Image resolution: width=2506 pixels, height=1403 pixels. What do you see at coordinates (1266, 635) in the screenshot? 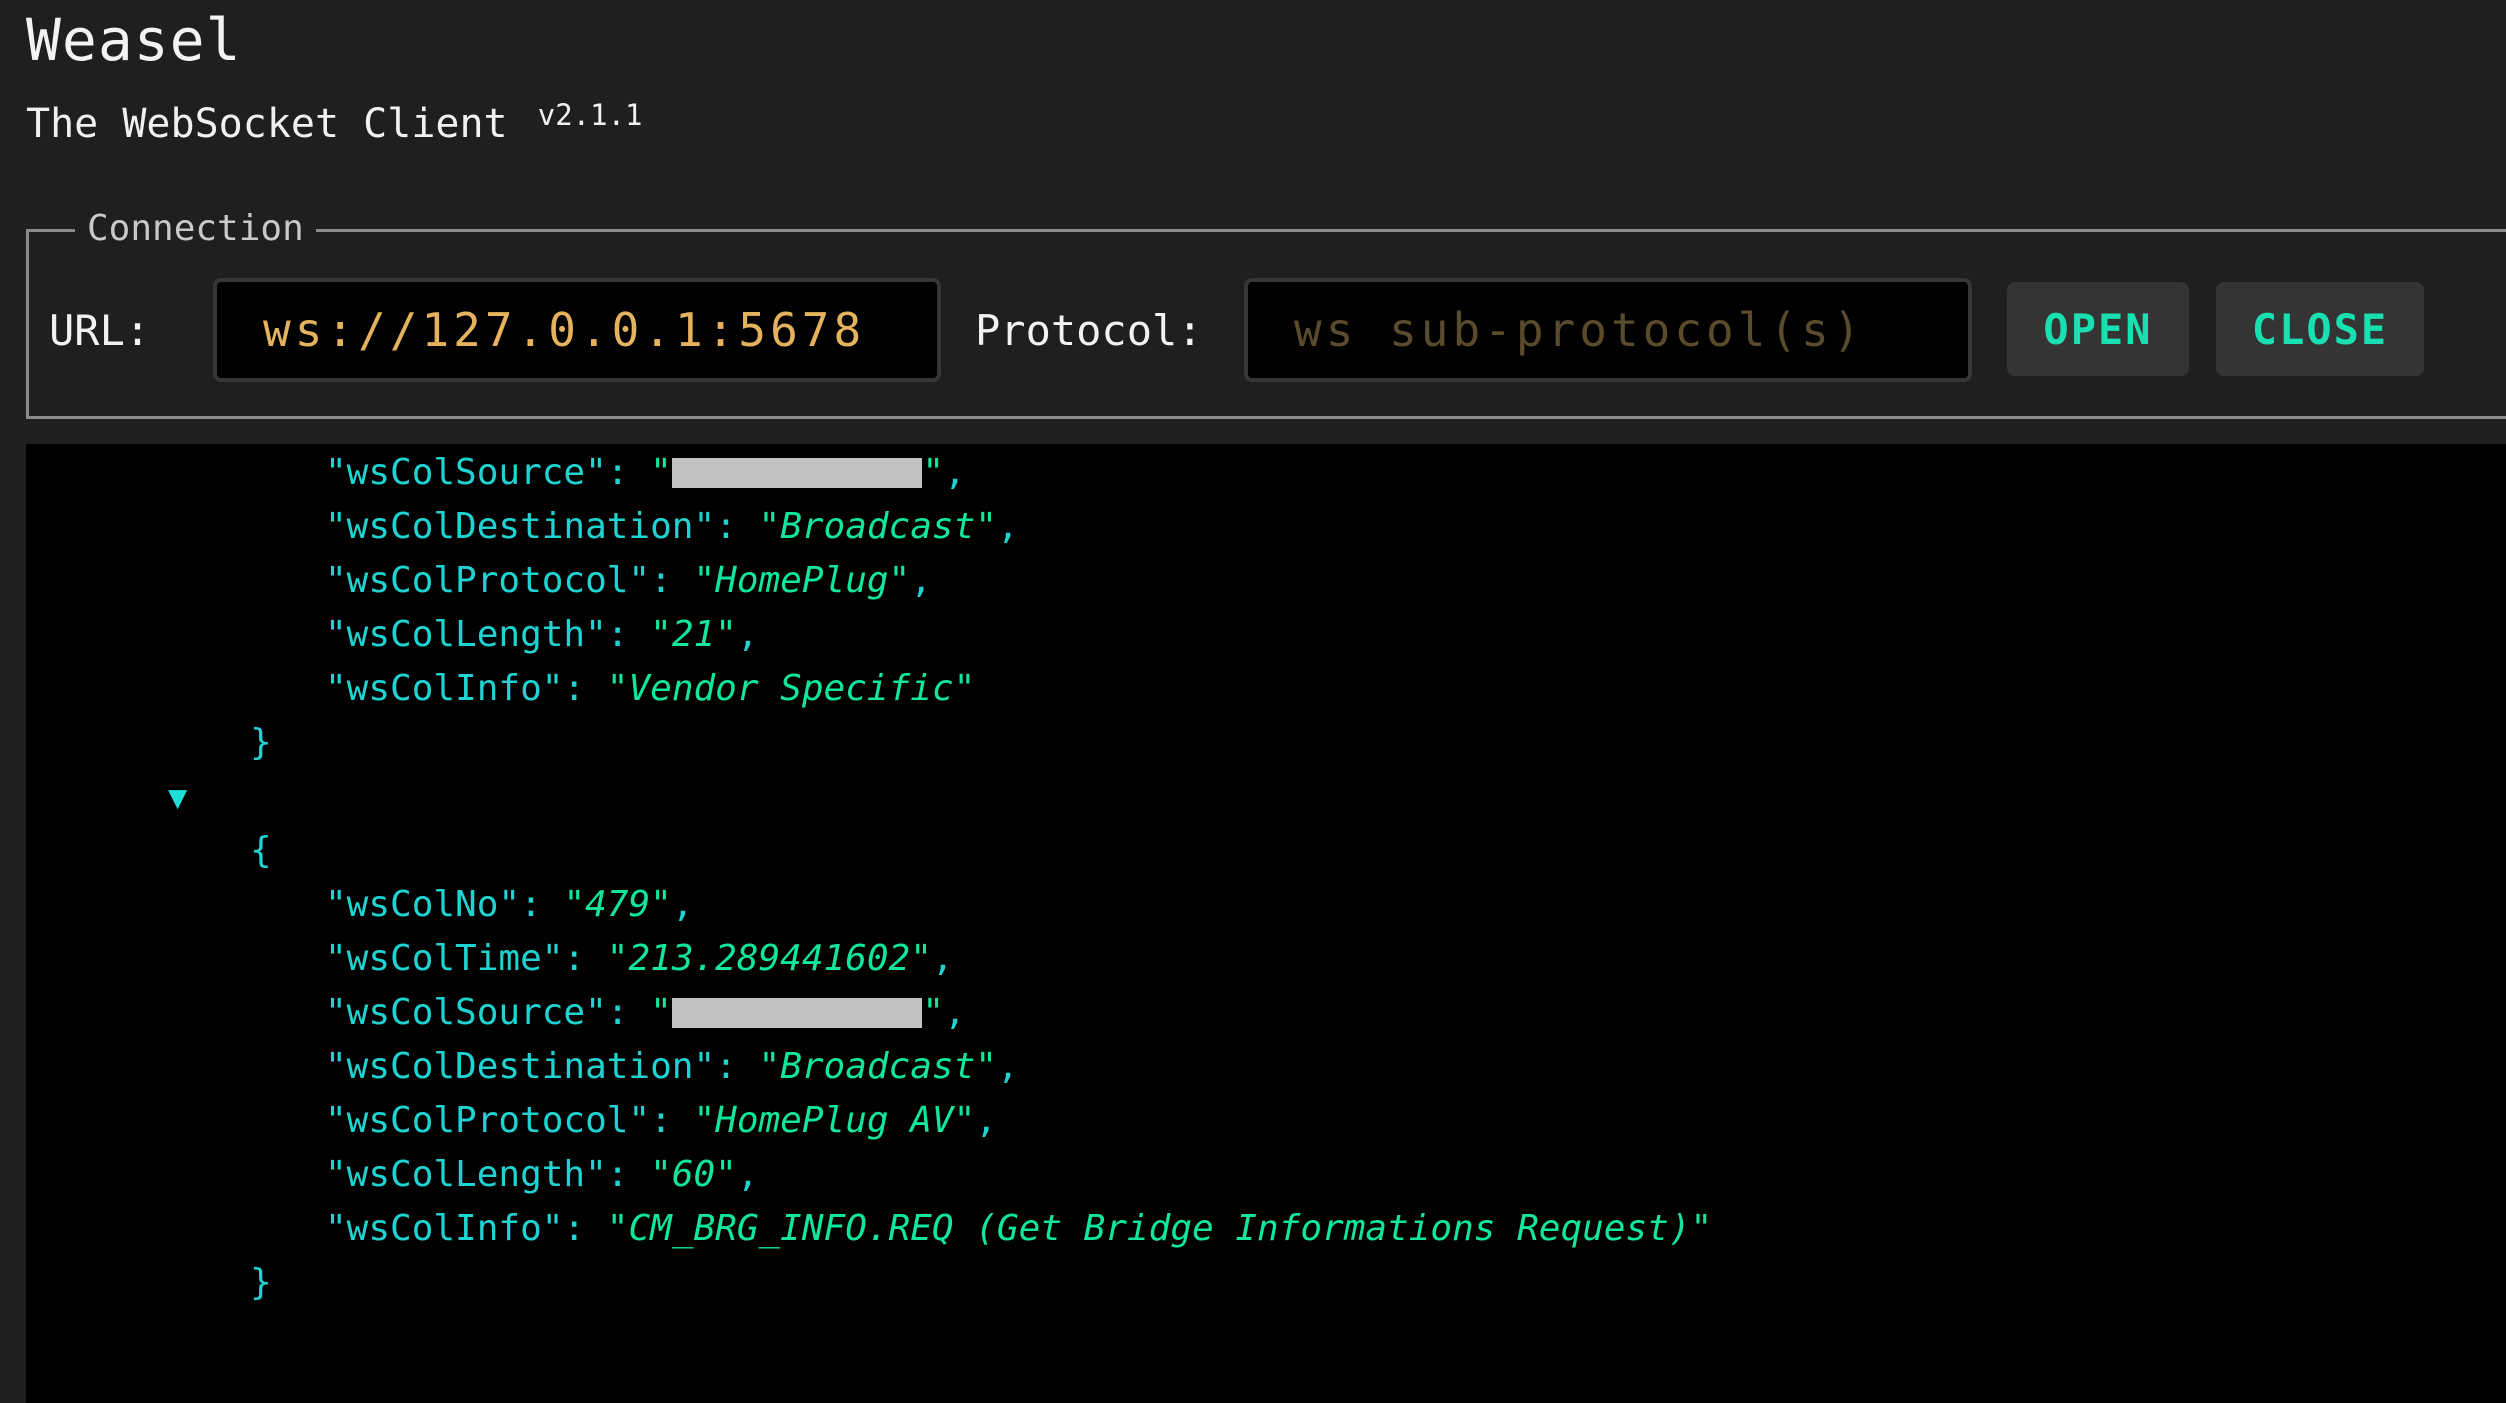
I see `json-field-row: "wsColLength": "21",` at bounding box center [1266, 635].